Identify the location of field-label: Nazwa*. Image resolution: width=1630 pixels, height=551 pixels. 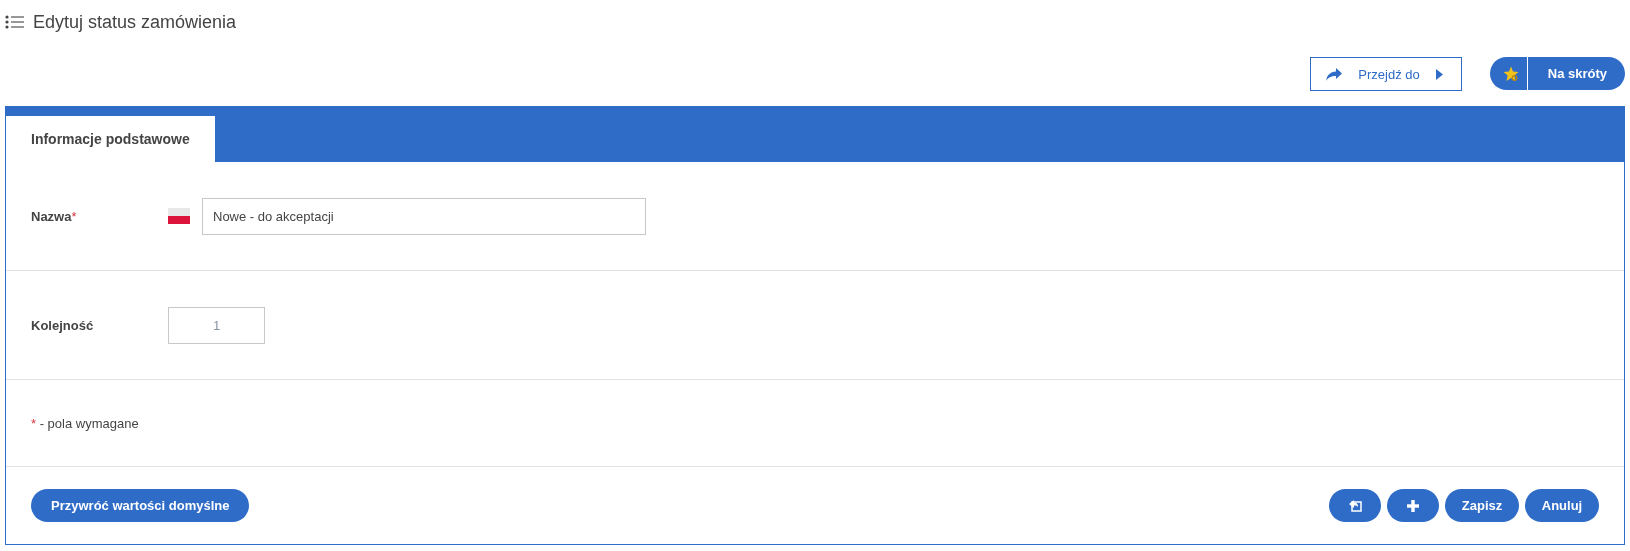
(54, 216).